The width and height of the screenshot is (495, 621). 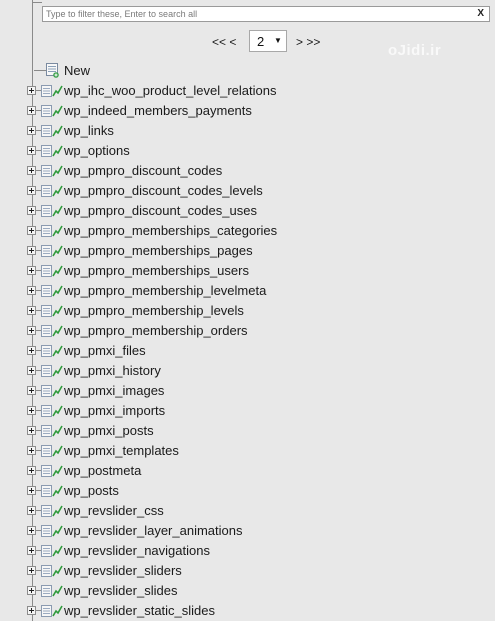 I want to click on table-row: wp_pmpro_memberships_categories, so click(x=255, y=231).